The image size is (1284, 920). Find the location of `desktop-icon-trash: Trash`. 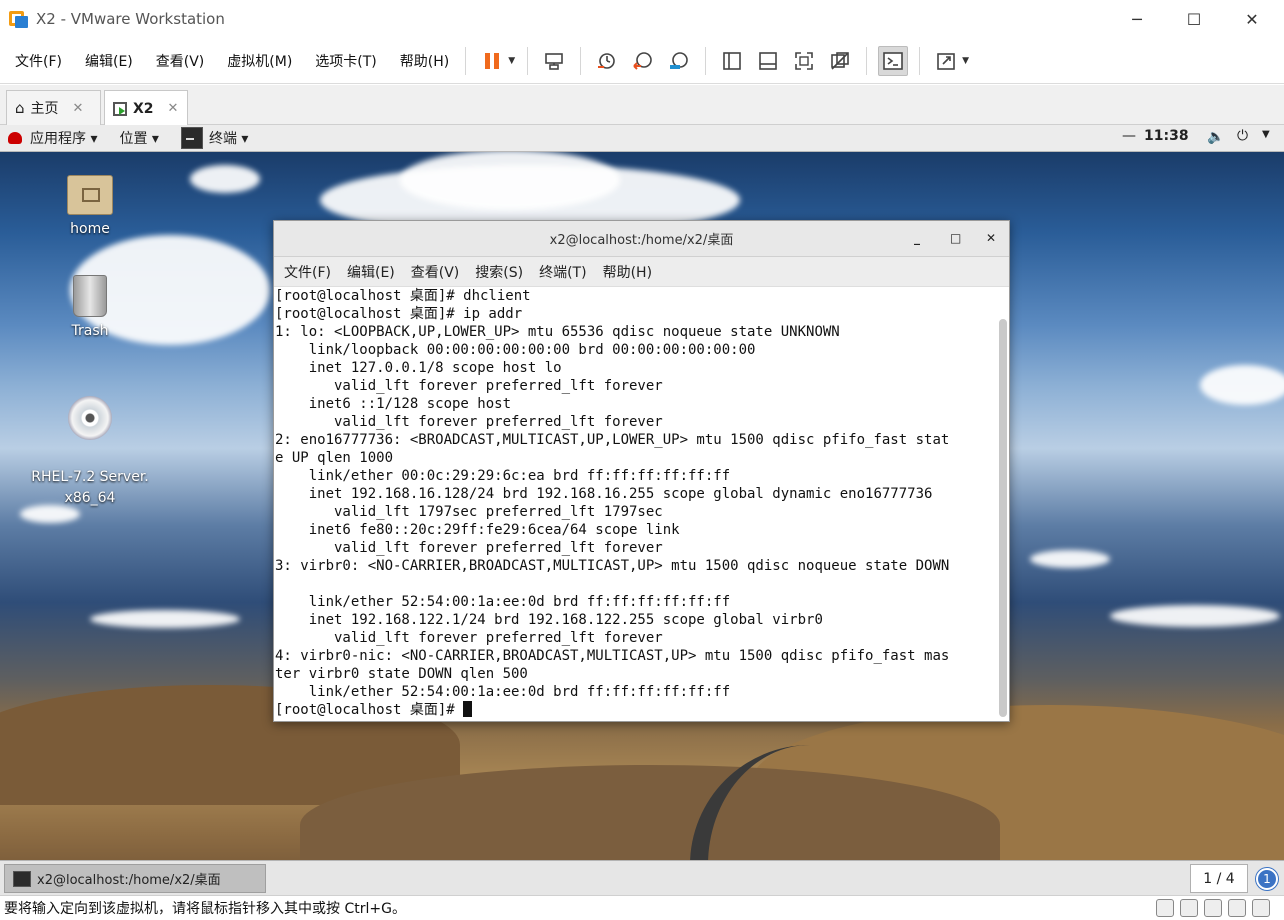

desktop-icon-trash: Trash is located at coordinates (90, 307).